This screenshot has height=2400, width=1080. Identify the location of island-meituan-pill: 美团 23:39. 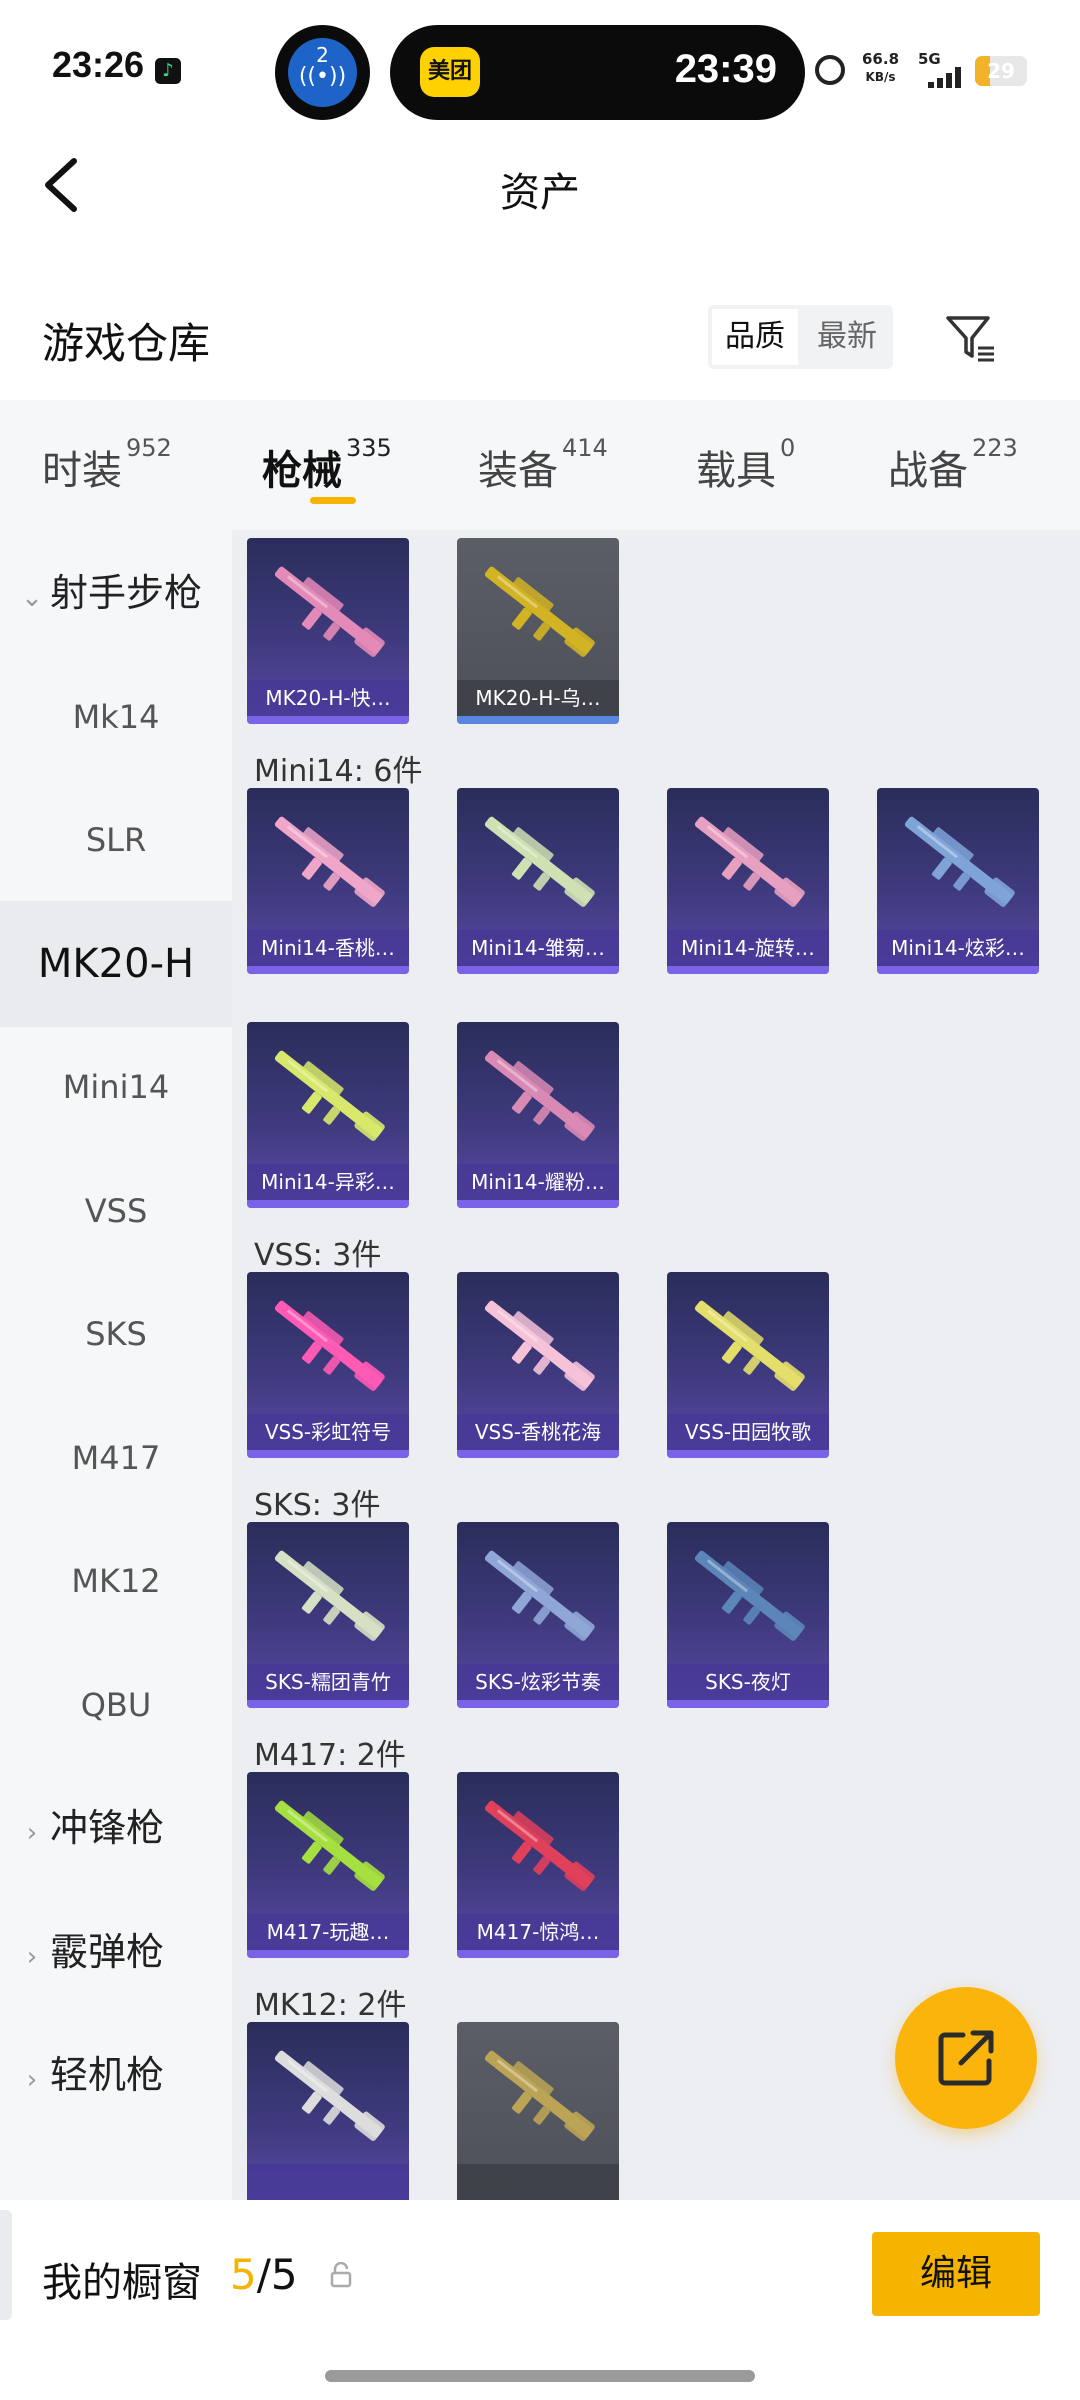
(597, 72).